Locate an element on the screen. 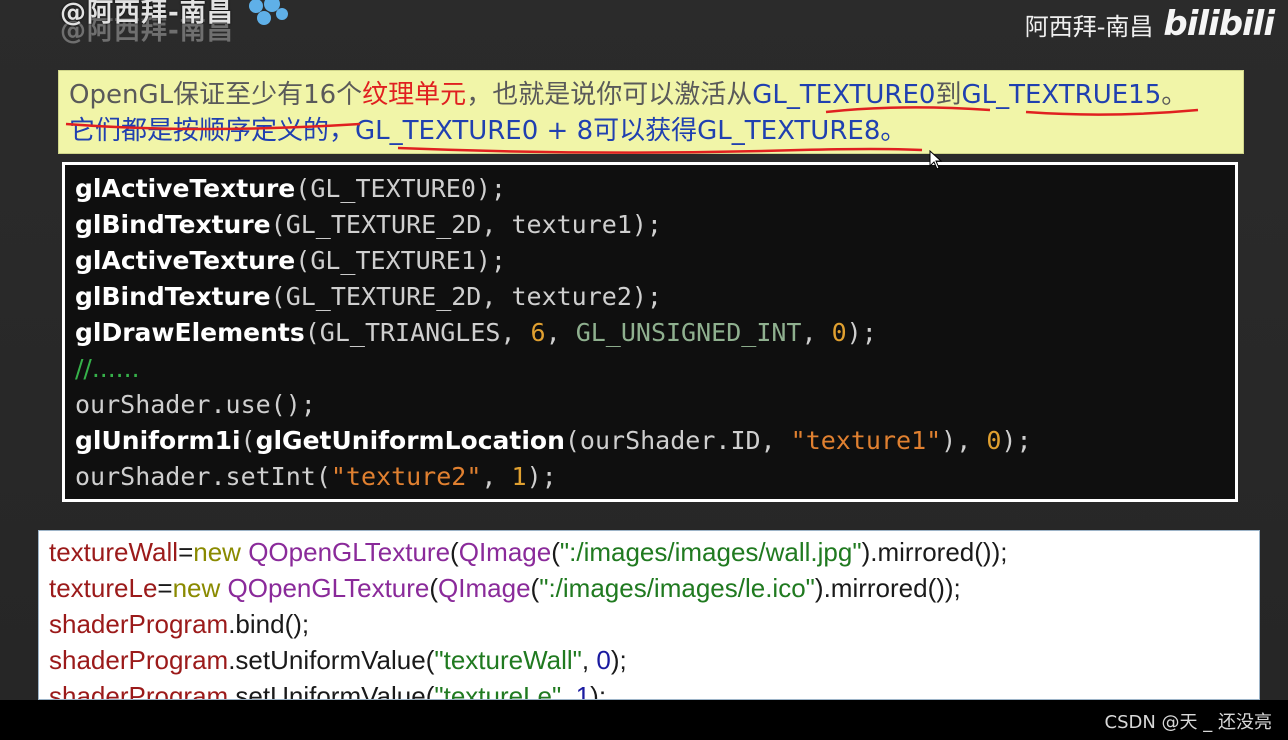 The width and height of the screenshot is (1288, 740). code-args: (GL_TEXTURE_2D, texture1); is located at coordinates (466, 224).